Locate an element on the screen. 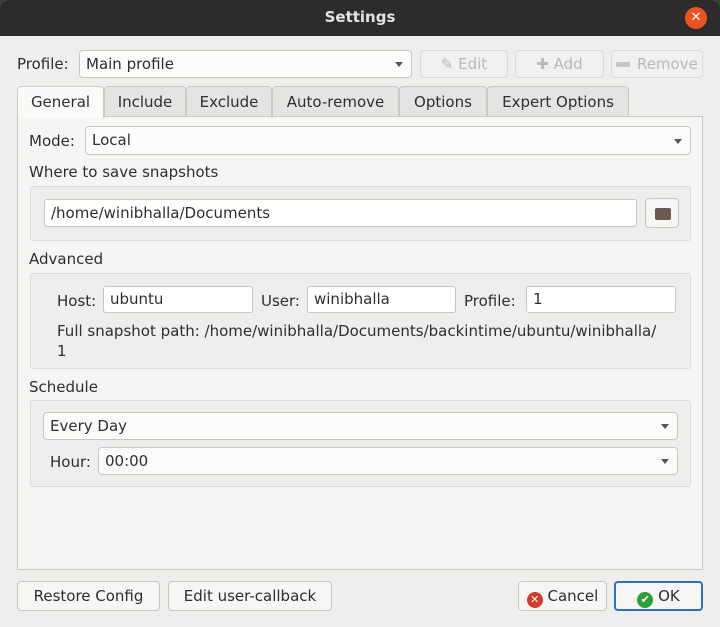 Image resolution: width=720 pixels, height=627 pixels. profile-id-field: 1 is located at coordinates (601, 299).